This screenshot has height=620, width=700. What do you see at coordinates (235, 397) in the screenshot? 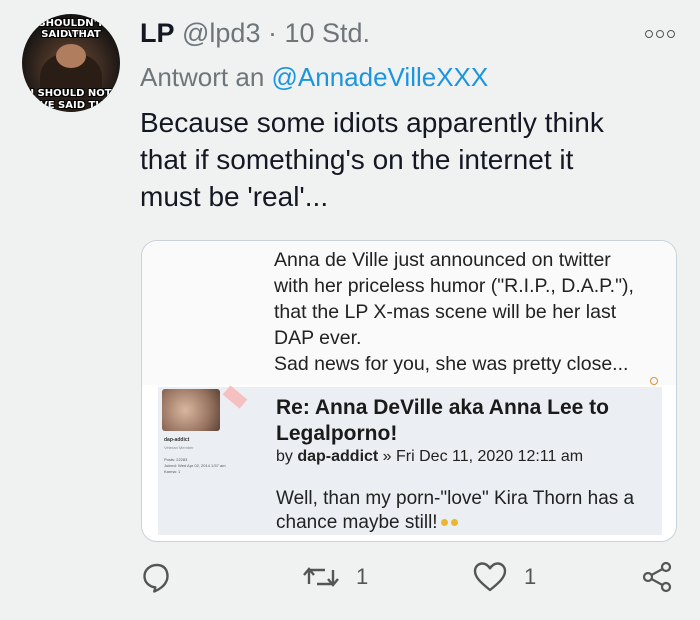
I see `forum-badge` at bounding box center [235, 397].